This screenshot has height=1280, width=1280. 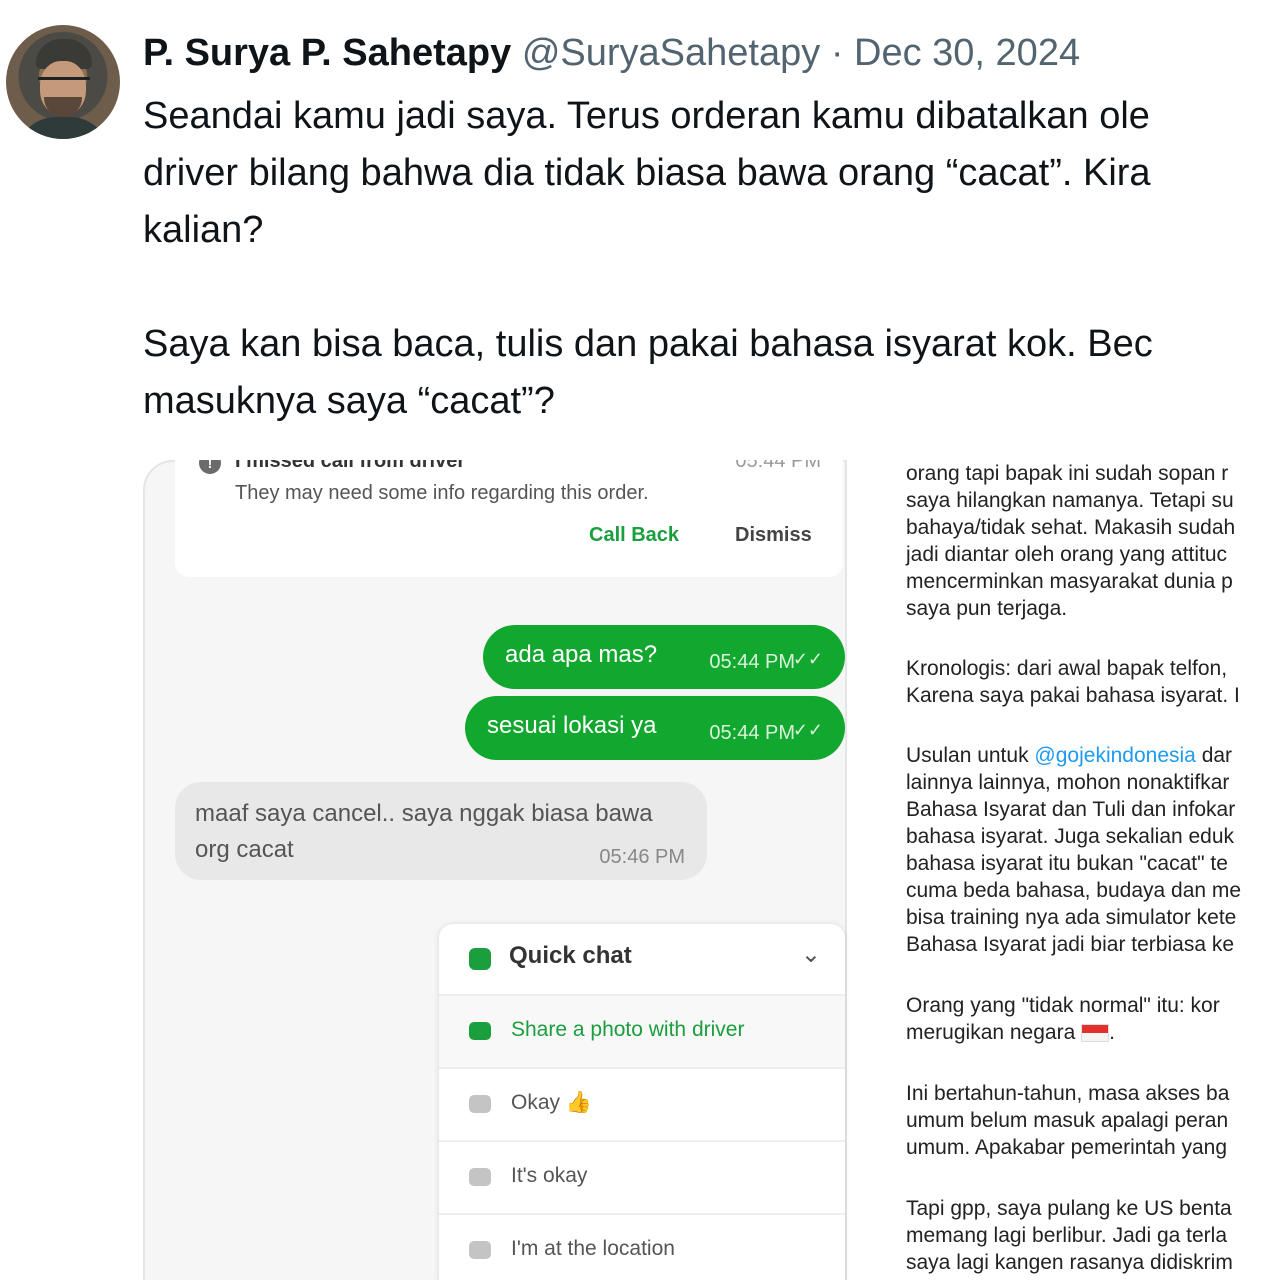 What do you see at coordinates (634, 535) in the screenshot?
I see `call-back-button: Call Back` at bounding box center [634, 535].